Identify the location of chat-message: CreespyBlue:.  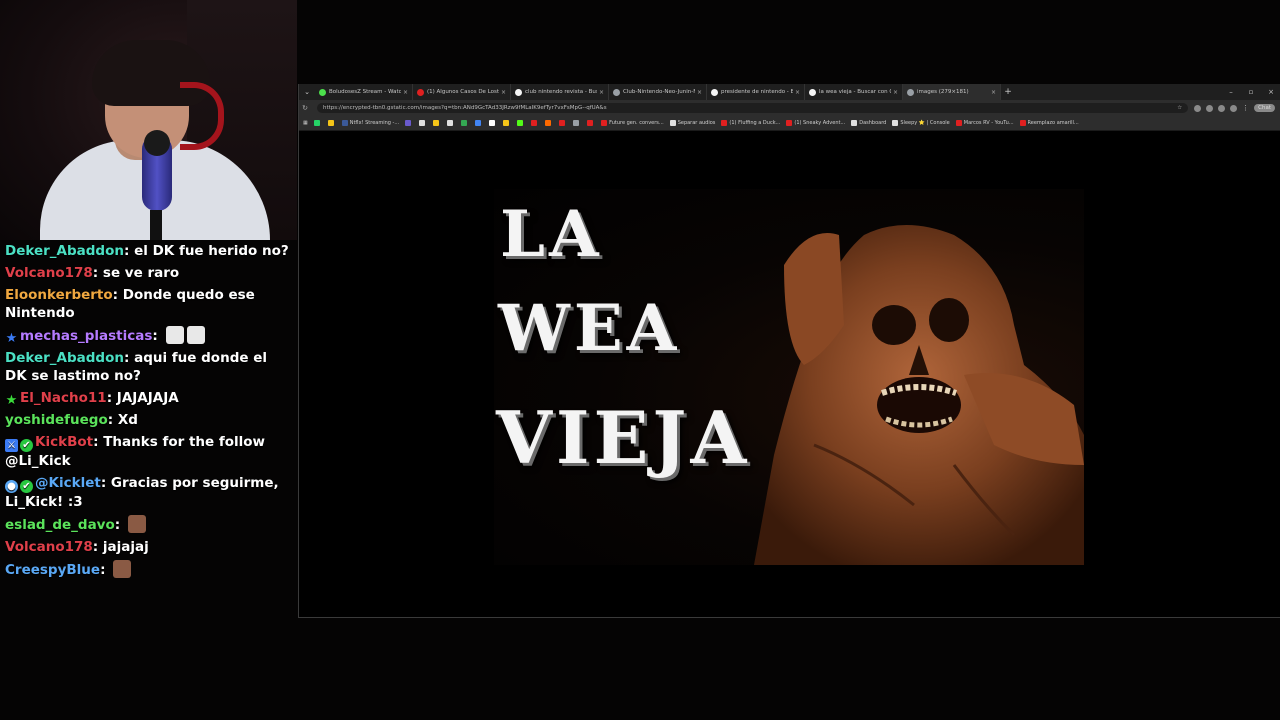
(148, 569).